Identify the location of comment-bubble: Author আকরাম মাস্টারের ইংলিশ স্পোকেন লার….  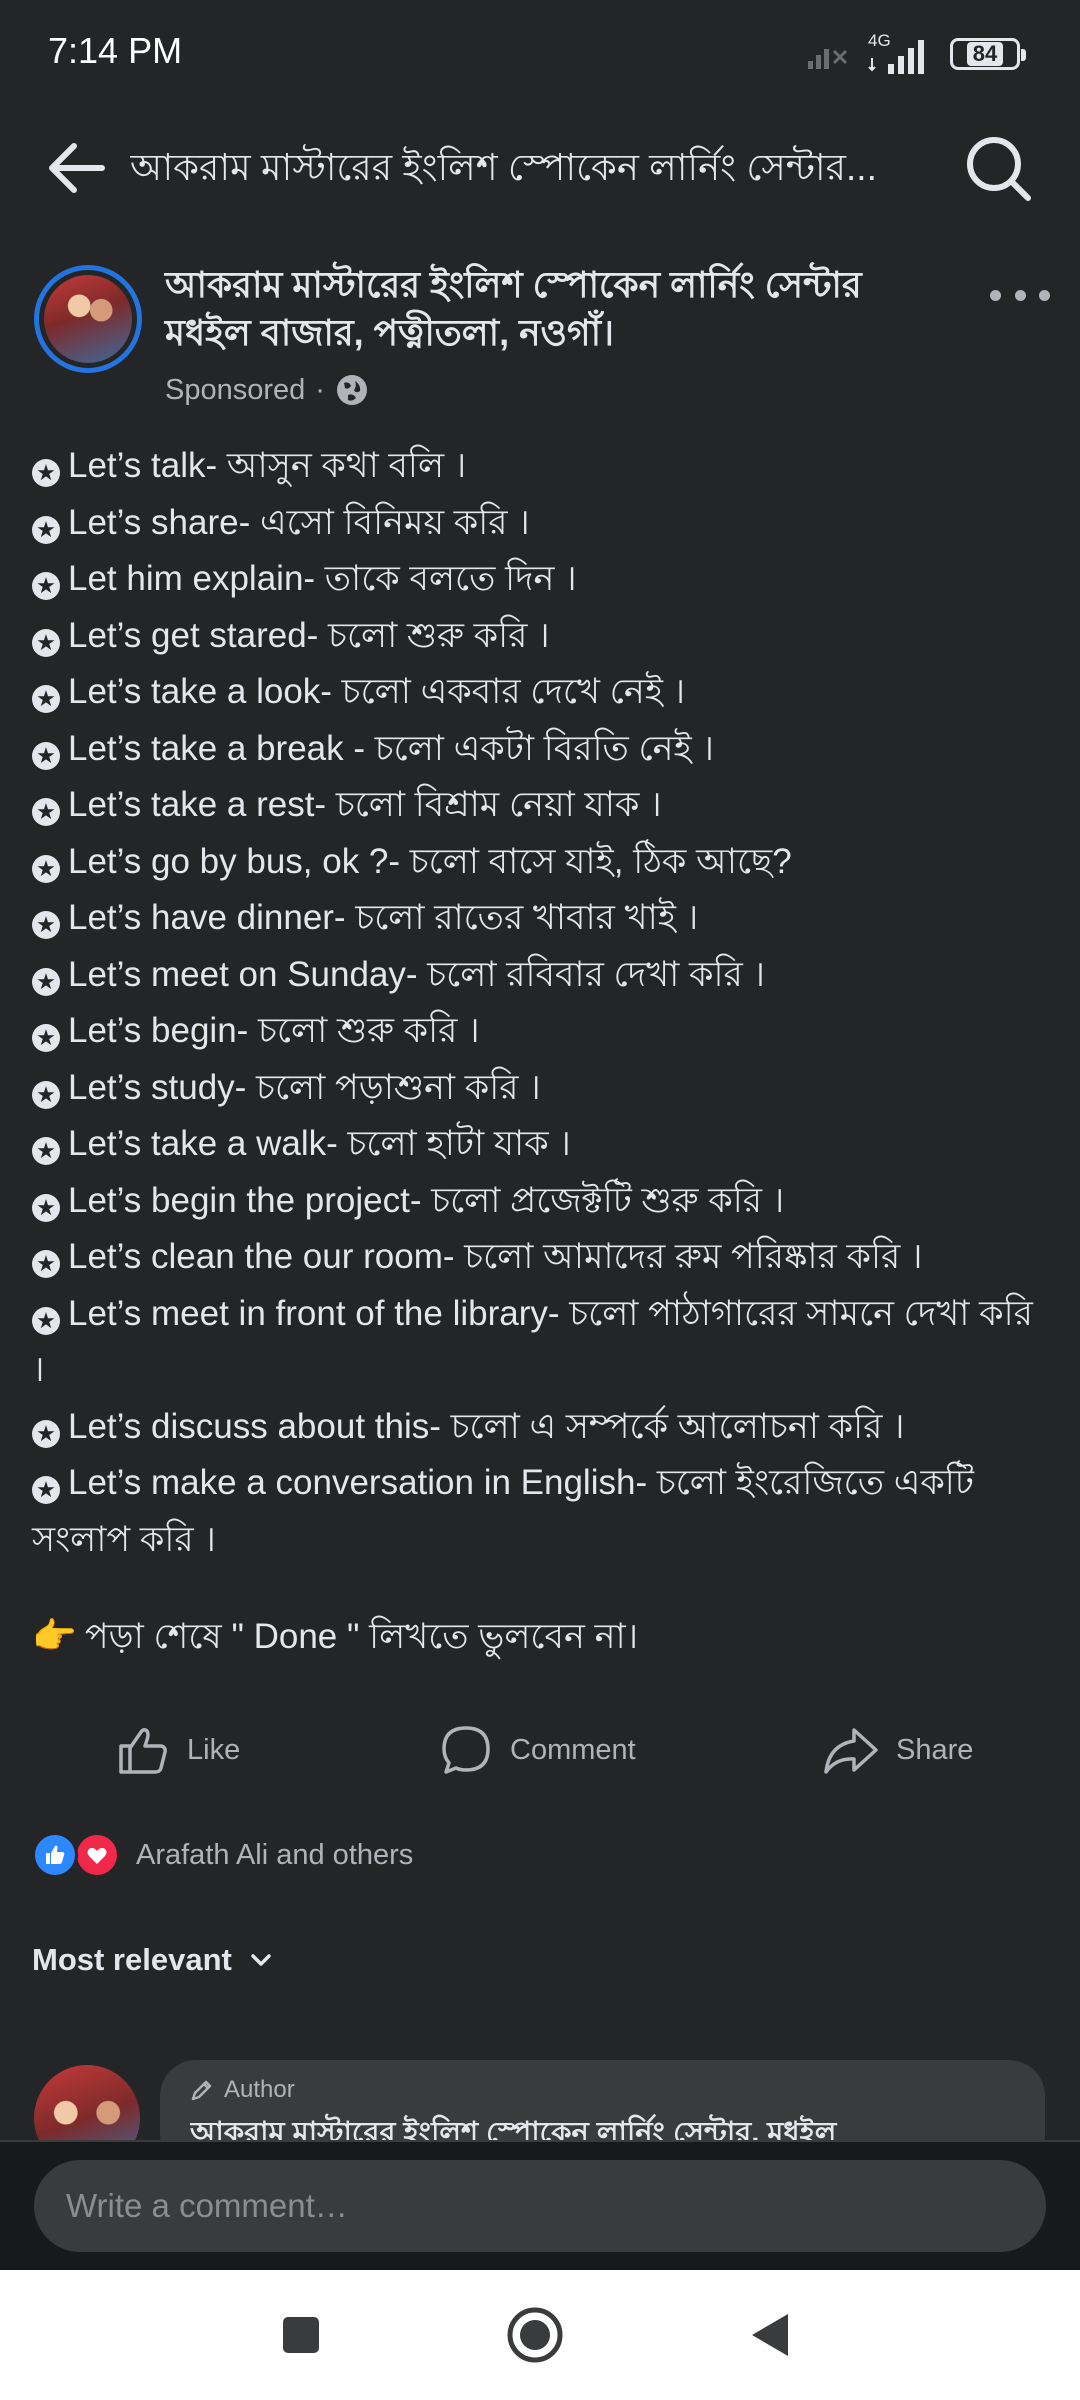
(602, 2100).